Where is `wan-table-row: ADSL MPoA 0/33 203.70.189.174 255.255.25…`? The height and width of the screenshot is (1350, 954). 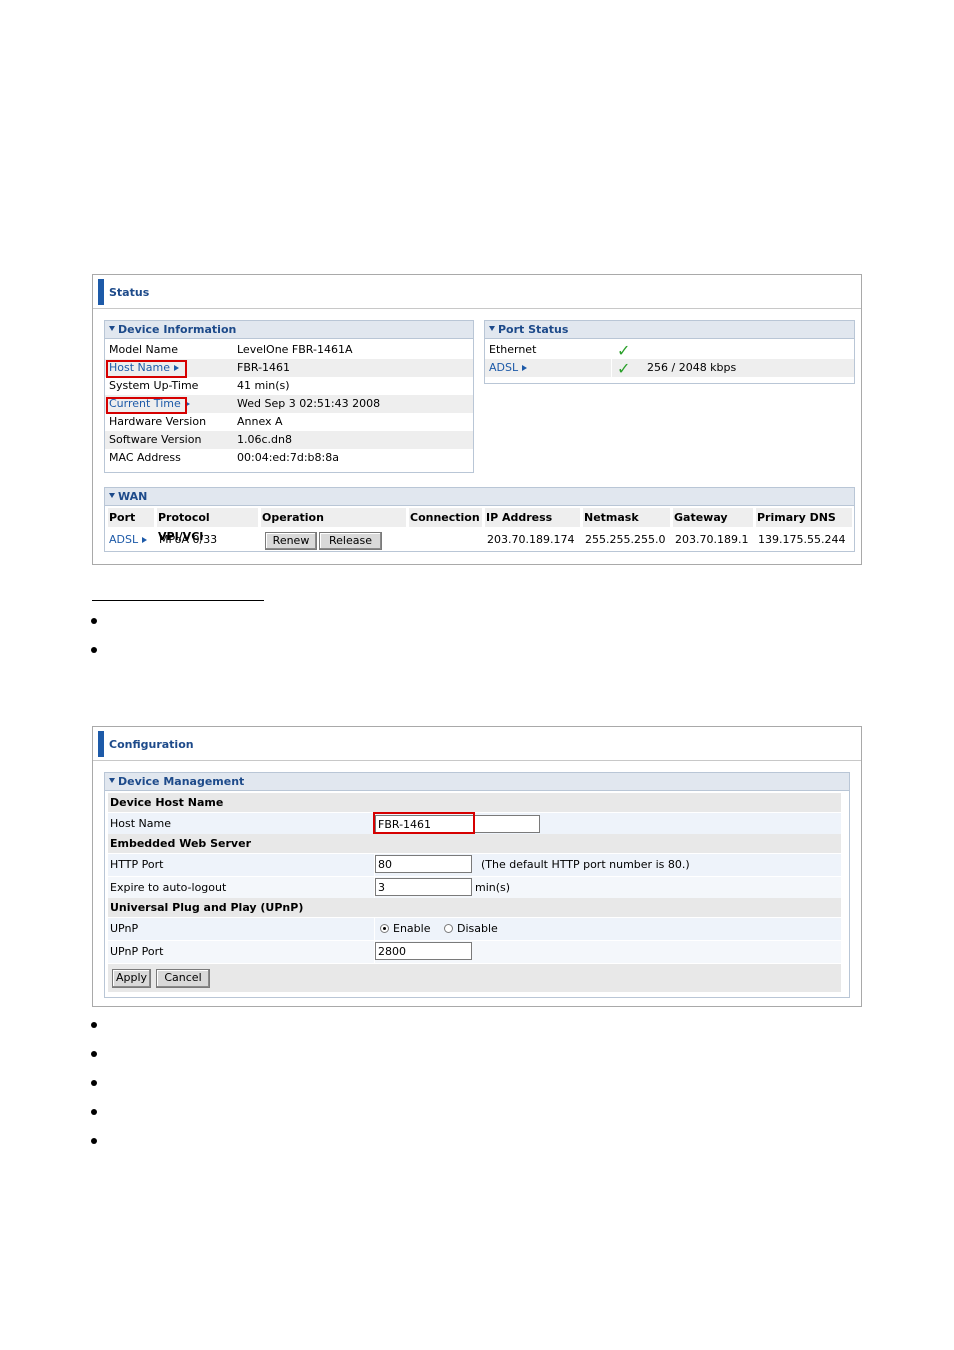
wan-table-row: ADSL MPoA 0/33 203.70.189.174 255.255.25… is located at coordinates (479, 540).